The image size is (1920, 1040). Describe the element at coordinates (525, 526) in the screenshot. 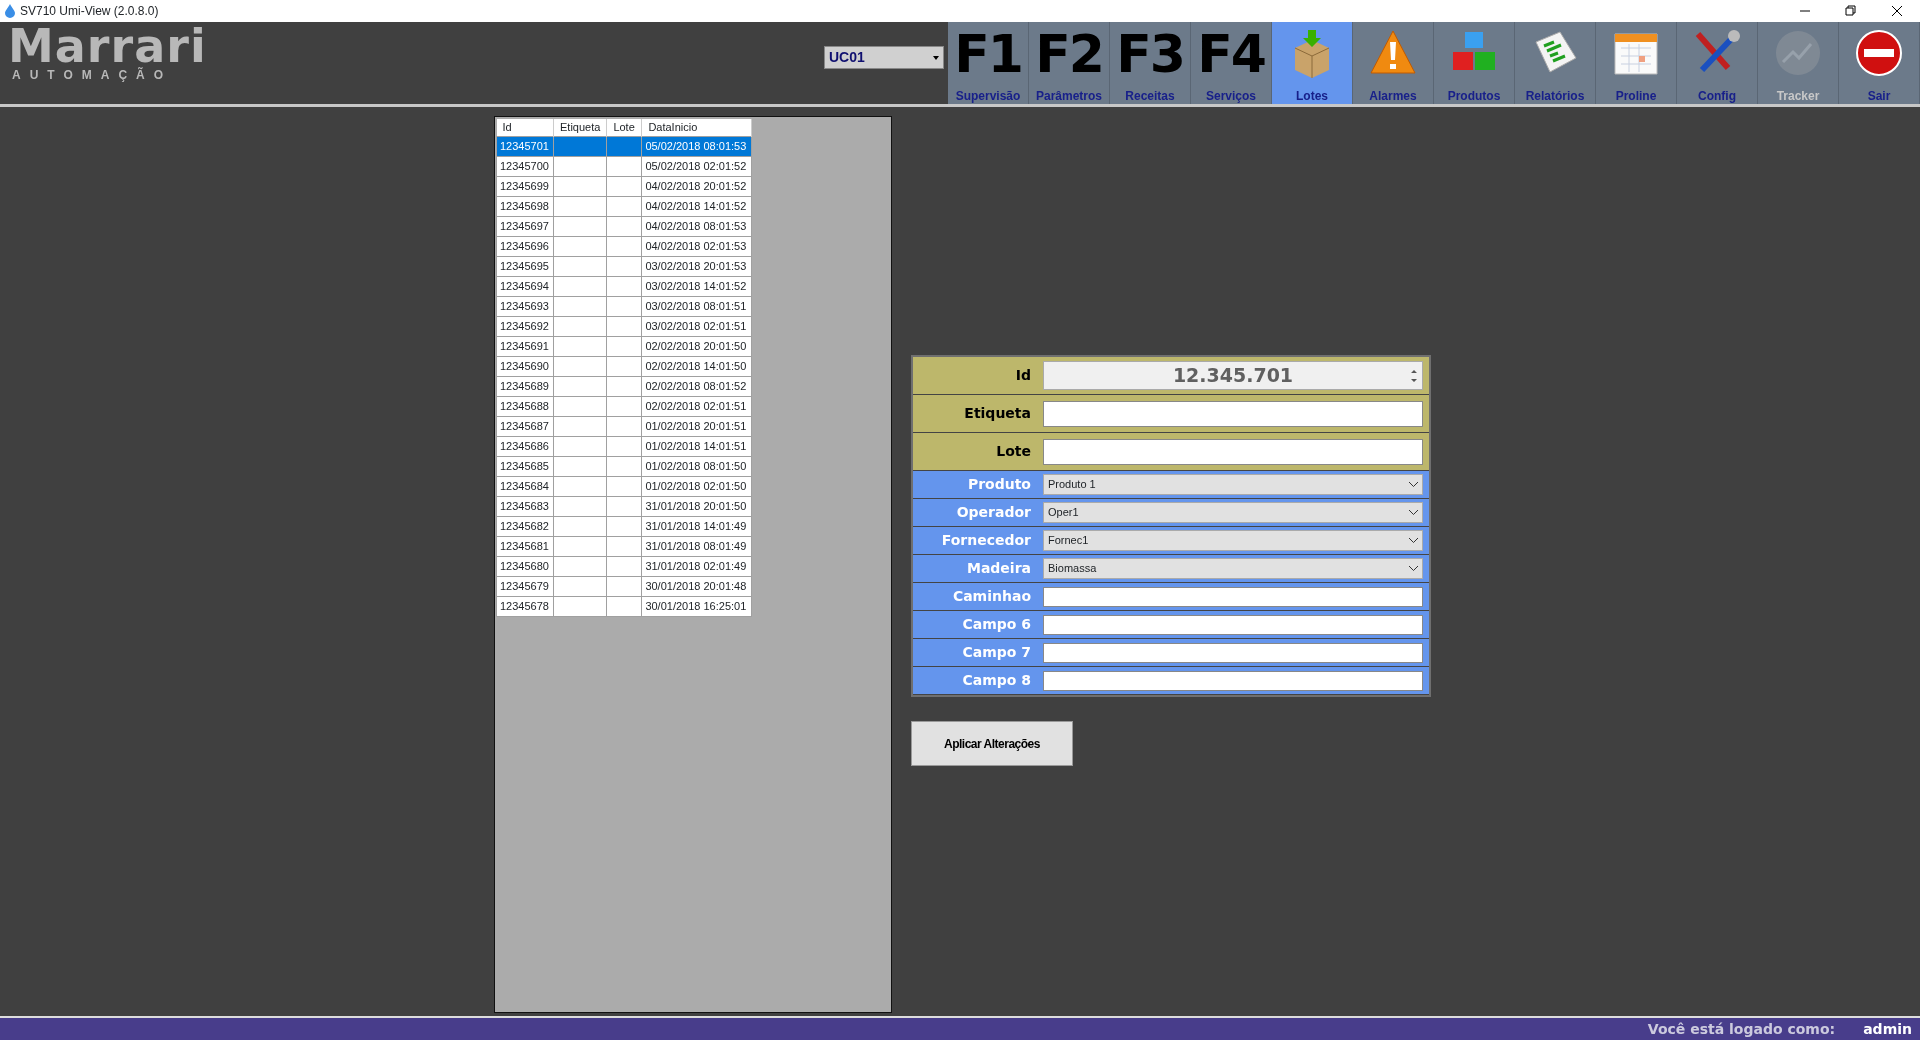

I see `table-cell: 12345682` at that location.